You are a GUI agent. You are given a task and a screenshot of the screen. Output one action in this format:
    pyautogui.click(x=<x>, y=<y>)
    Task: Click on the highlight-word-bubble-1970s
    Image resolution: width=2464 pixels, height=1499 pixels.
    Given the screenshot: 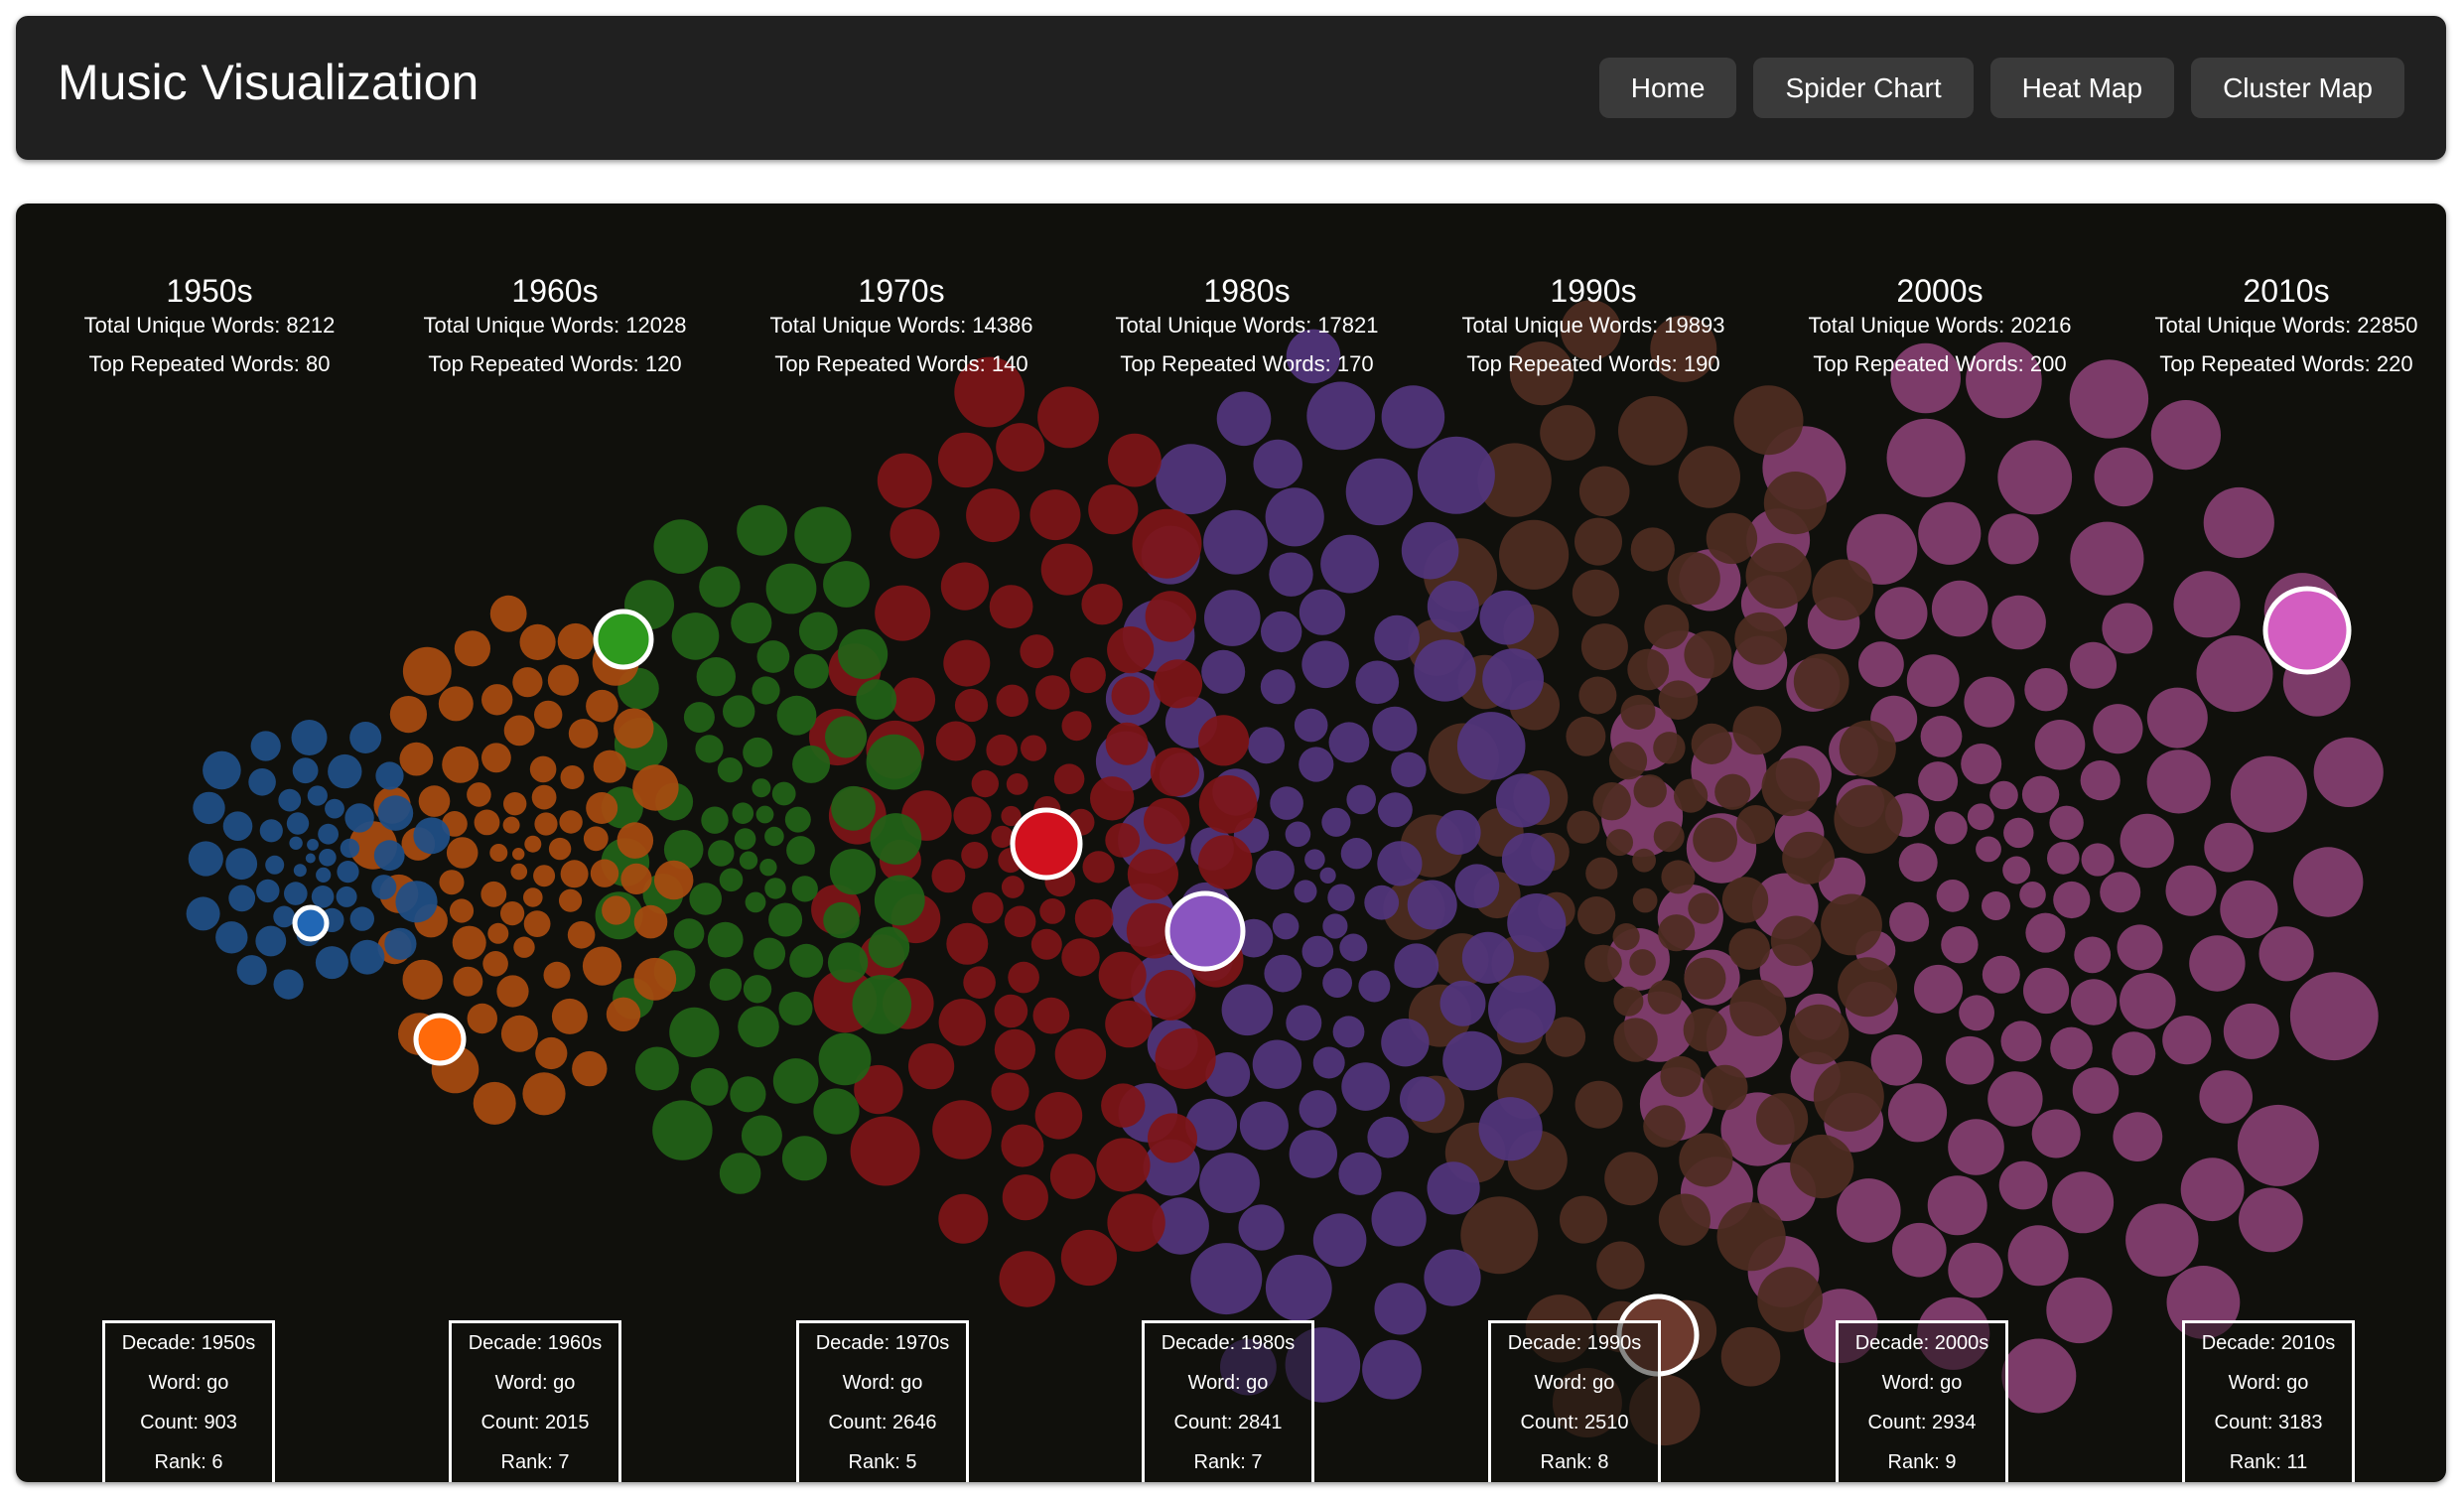 What is the action you would take?
    pyautogui.click(x=623, y=639)
    